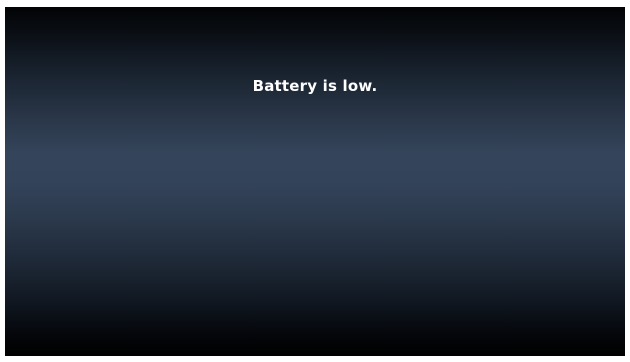  Describe the element at coordinates (315, 86) in the screenshot. I see `battery-low-message: Battery is low.` at that location.